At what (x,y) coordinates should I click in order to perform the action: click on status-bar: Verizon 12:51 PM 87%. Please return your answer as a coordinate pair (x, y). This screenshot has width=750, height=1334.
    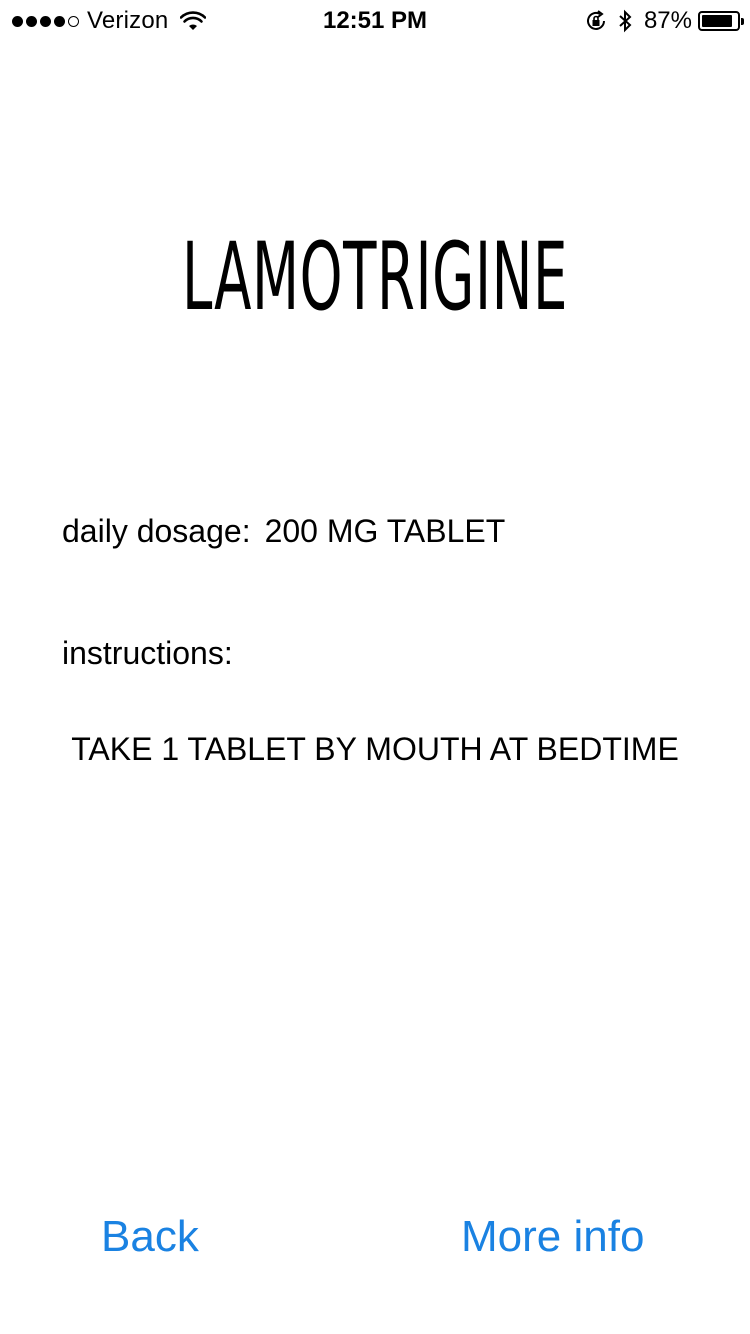
    Looking at the image, I should click on (375, 20).